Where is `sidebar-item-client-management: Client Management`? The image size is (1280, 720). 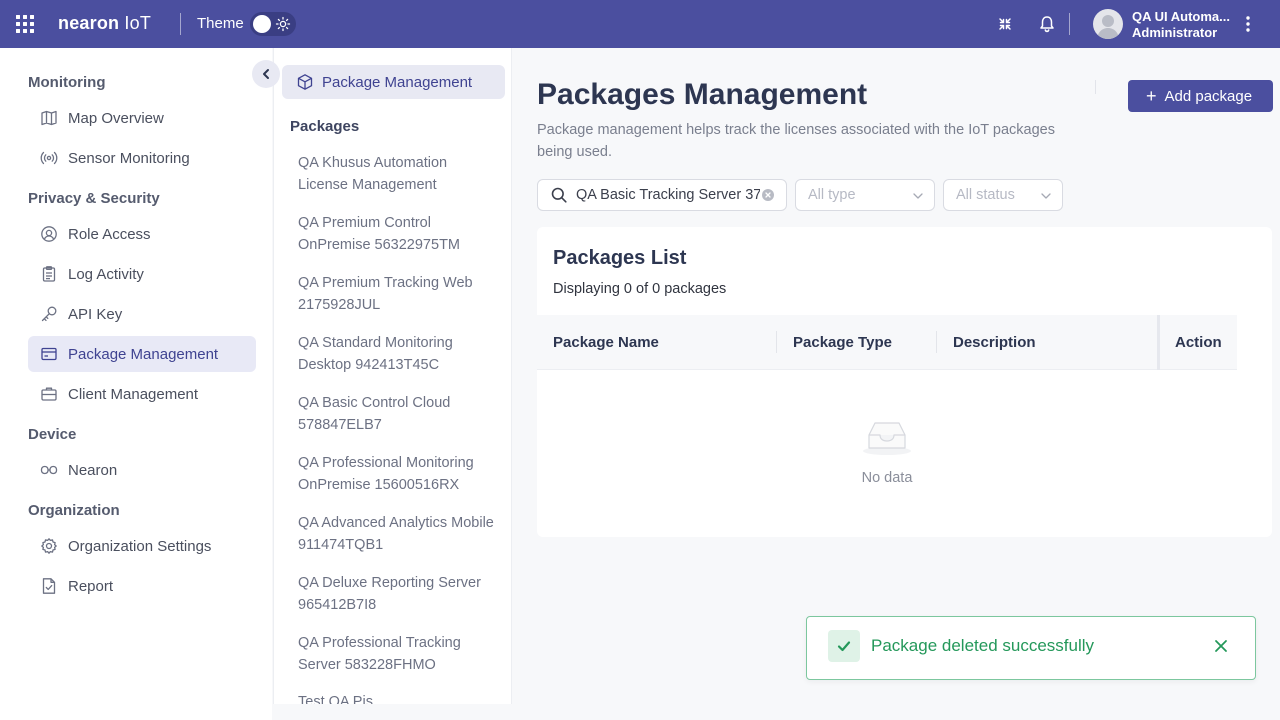 sidebar-item-client-management: Client Management is located at coordinates (142, 394).